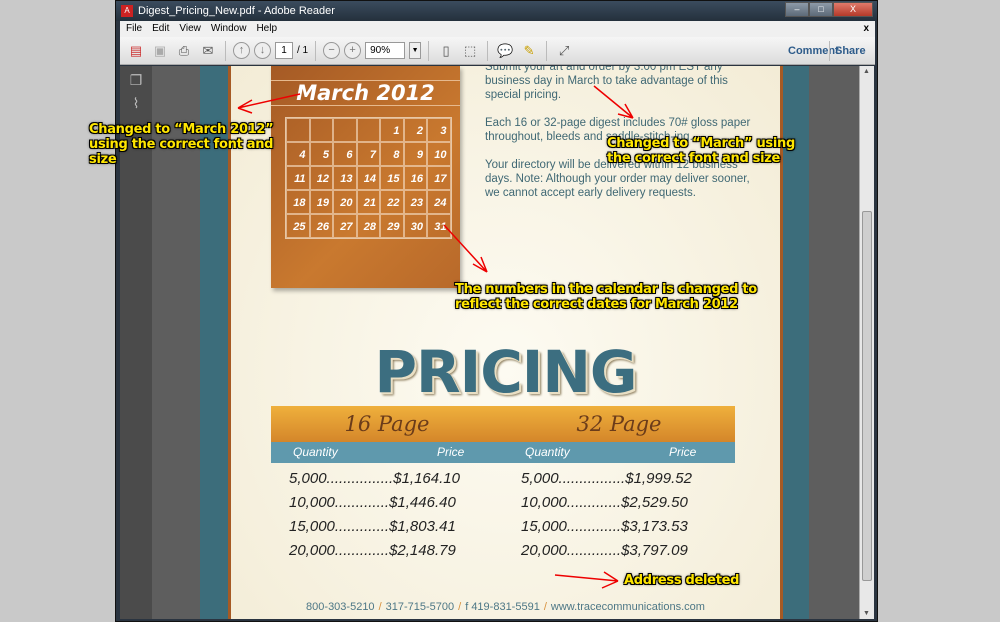  I want to click on price-row: 15,000.............$1,803.41, so click(396, 527).